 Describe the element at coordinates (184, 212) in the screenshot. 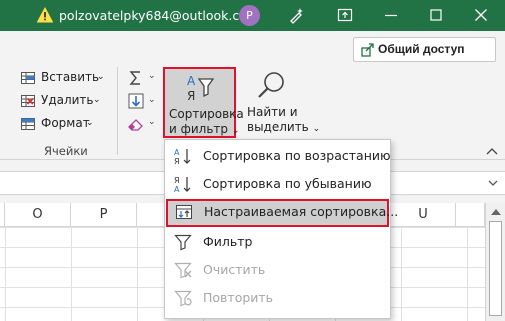

I see `custom-sort-icon` at that location.